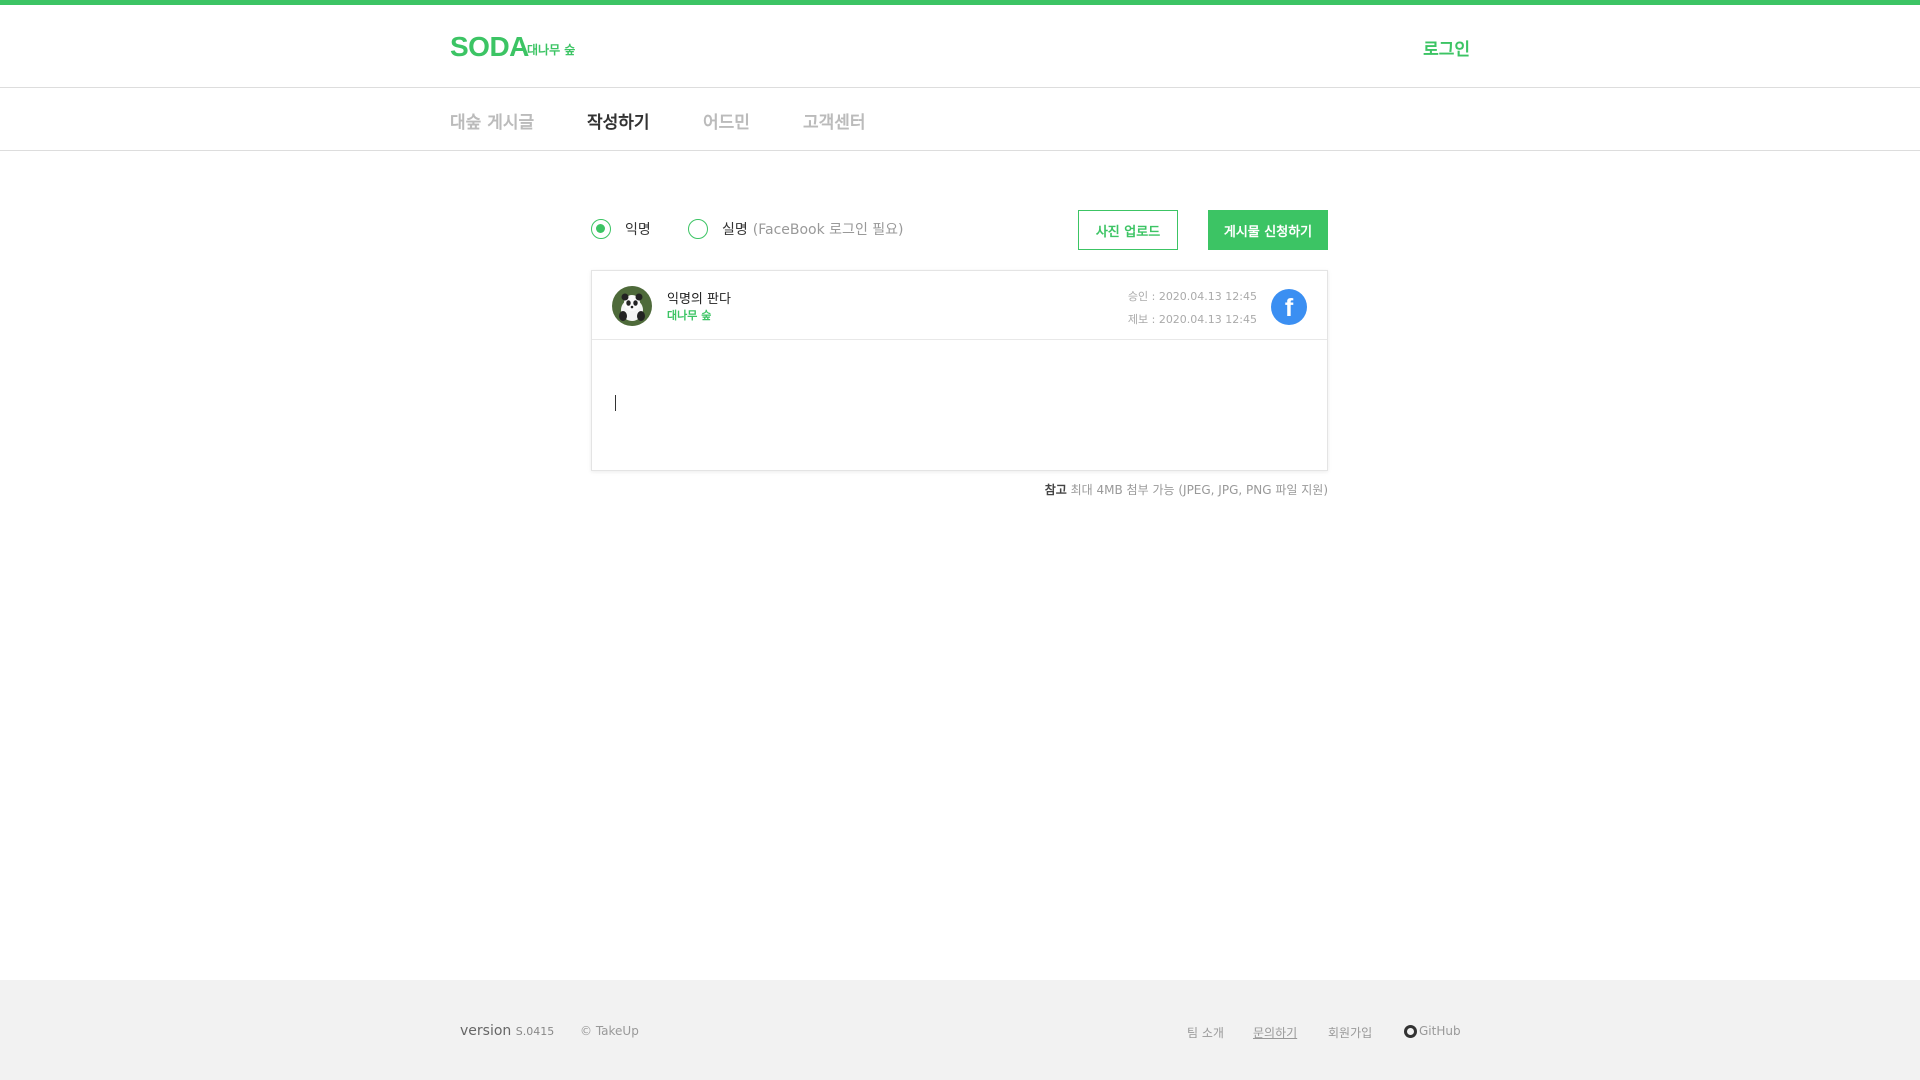  I want to click on post-author-sub: 대나무 숲, so click(689, 315).